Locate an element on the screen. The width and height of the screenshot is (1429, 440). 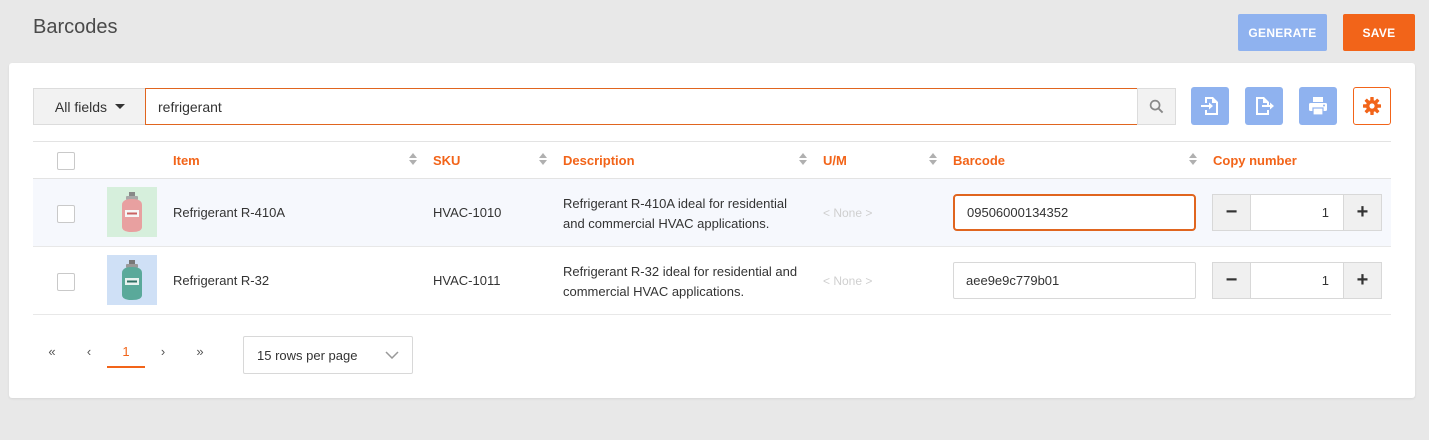
column-header-barcode: Barcode is located at coordinates (979, 160).